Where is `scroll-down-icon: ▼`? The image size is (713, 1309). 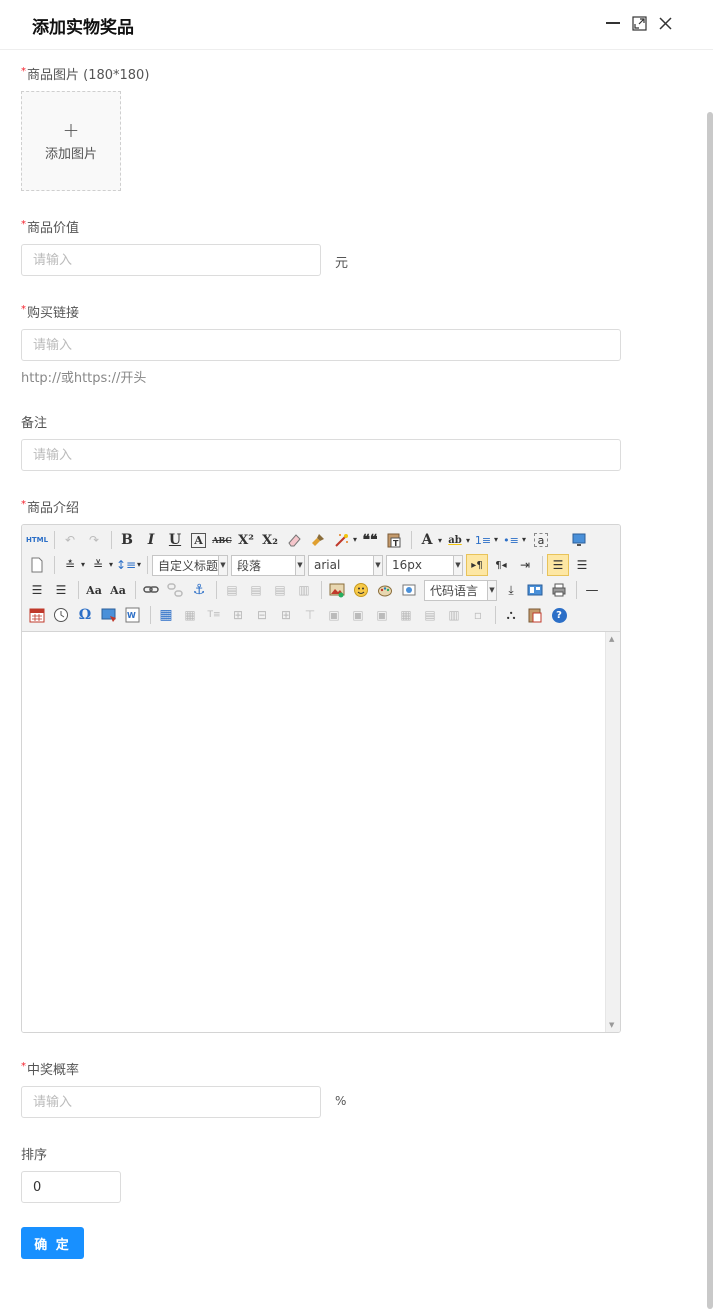
scroll-down-icon: ▼ is located at coordinates (611, 1025).